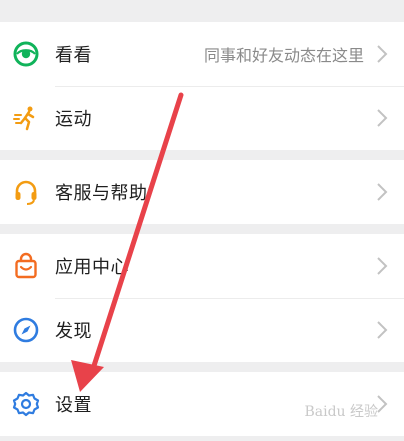  Describe the element at coordinates (26, 404) in the screenshot. I see `gear-icon` at that location.